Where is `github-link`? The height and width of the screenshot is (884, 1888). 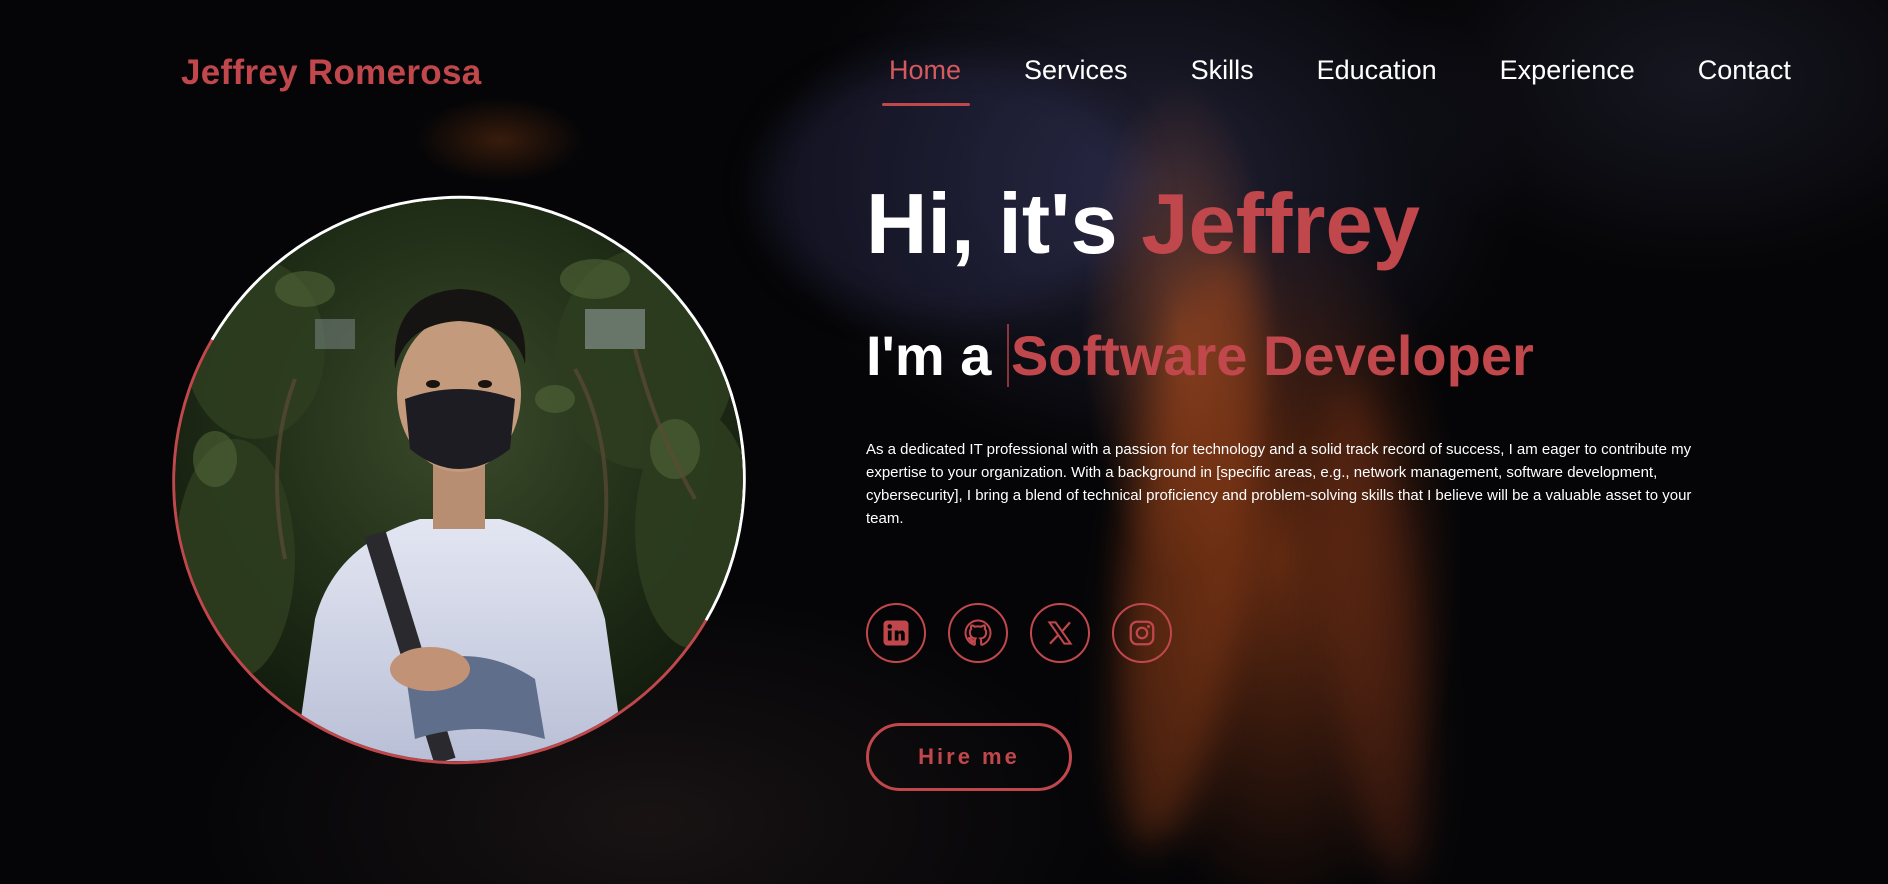 github-link is located at coordinates (978, 633).